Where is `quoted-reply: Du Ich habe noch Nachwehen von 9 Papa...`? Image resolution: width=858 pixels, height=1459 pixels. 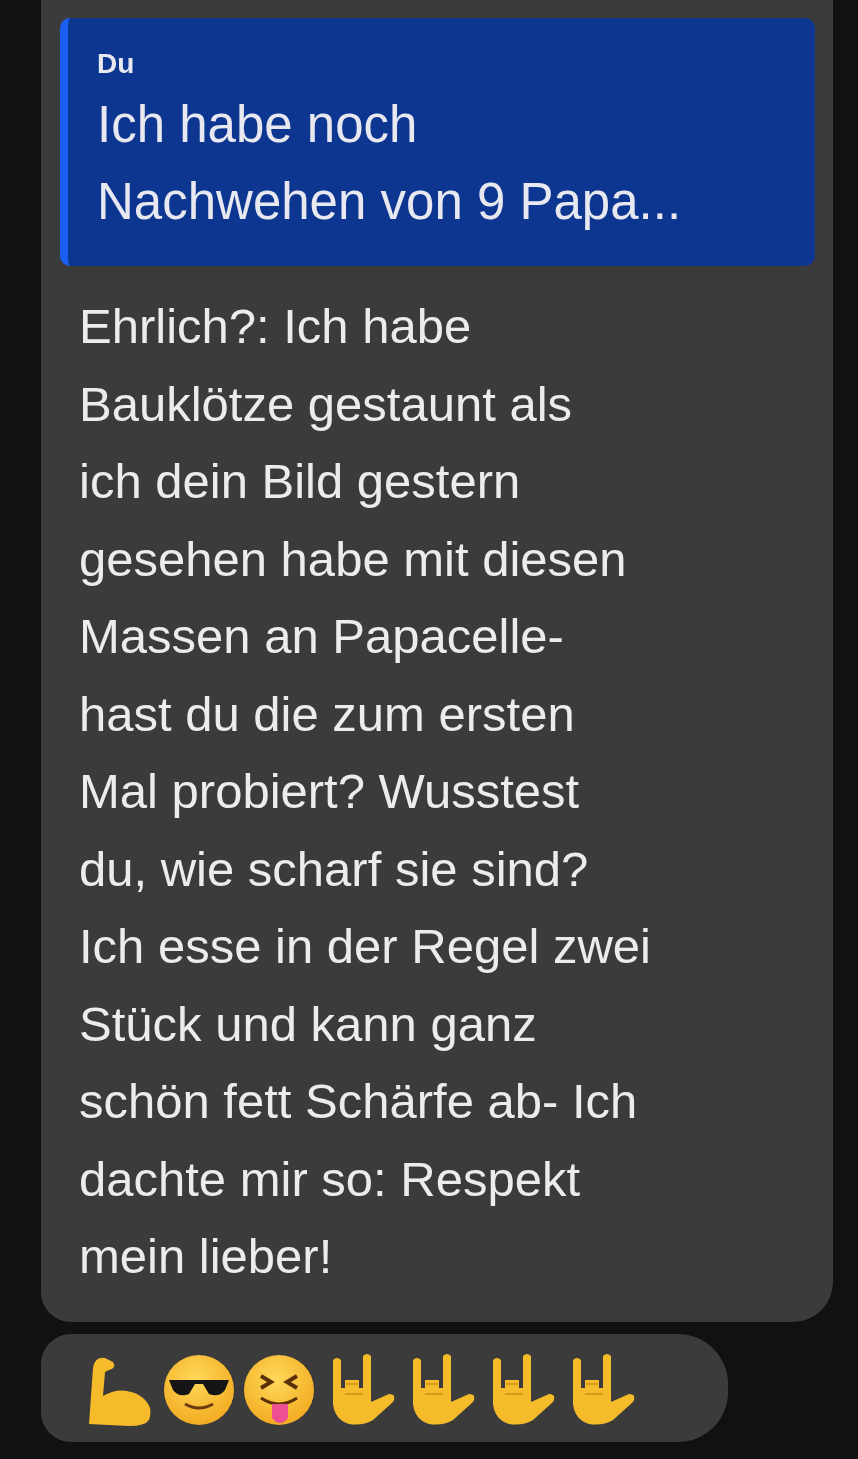 quoted-reply: Du Ich habe noch Nachwehen von 9 Papa... is located at coordinates (437, 142).